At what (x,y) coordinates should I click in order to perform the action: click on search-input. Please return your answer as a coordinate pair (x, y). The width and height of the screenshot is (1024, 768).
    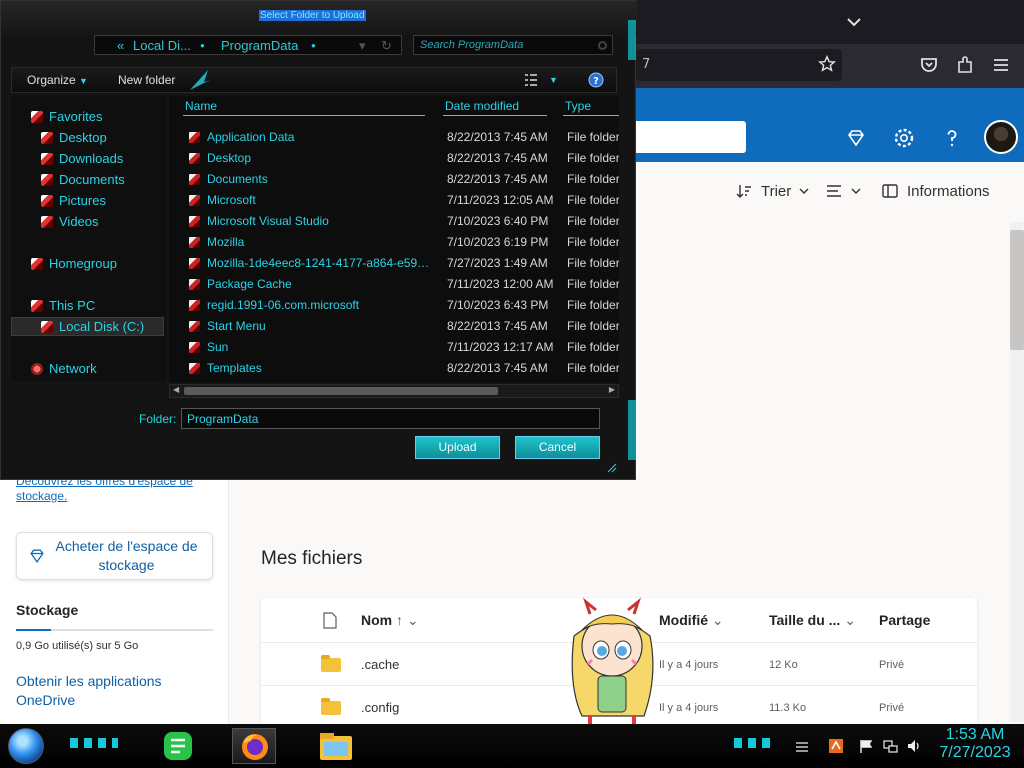
    Looking at the image, I should click on (688, 137).